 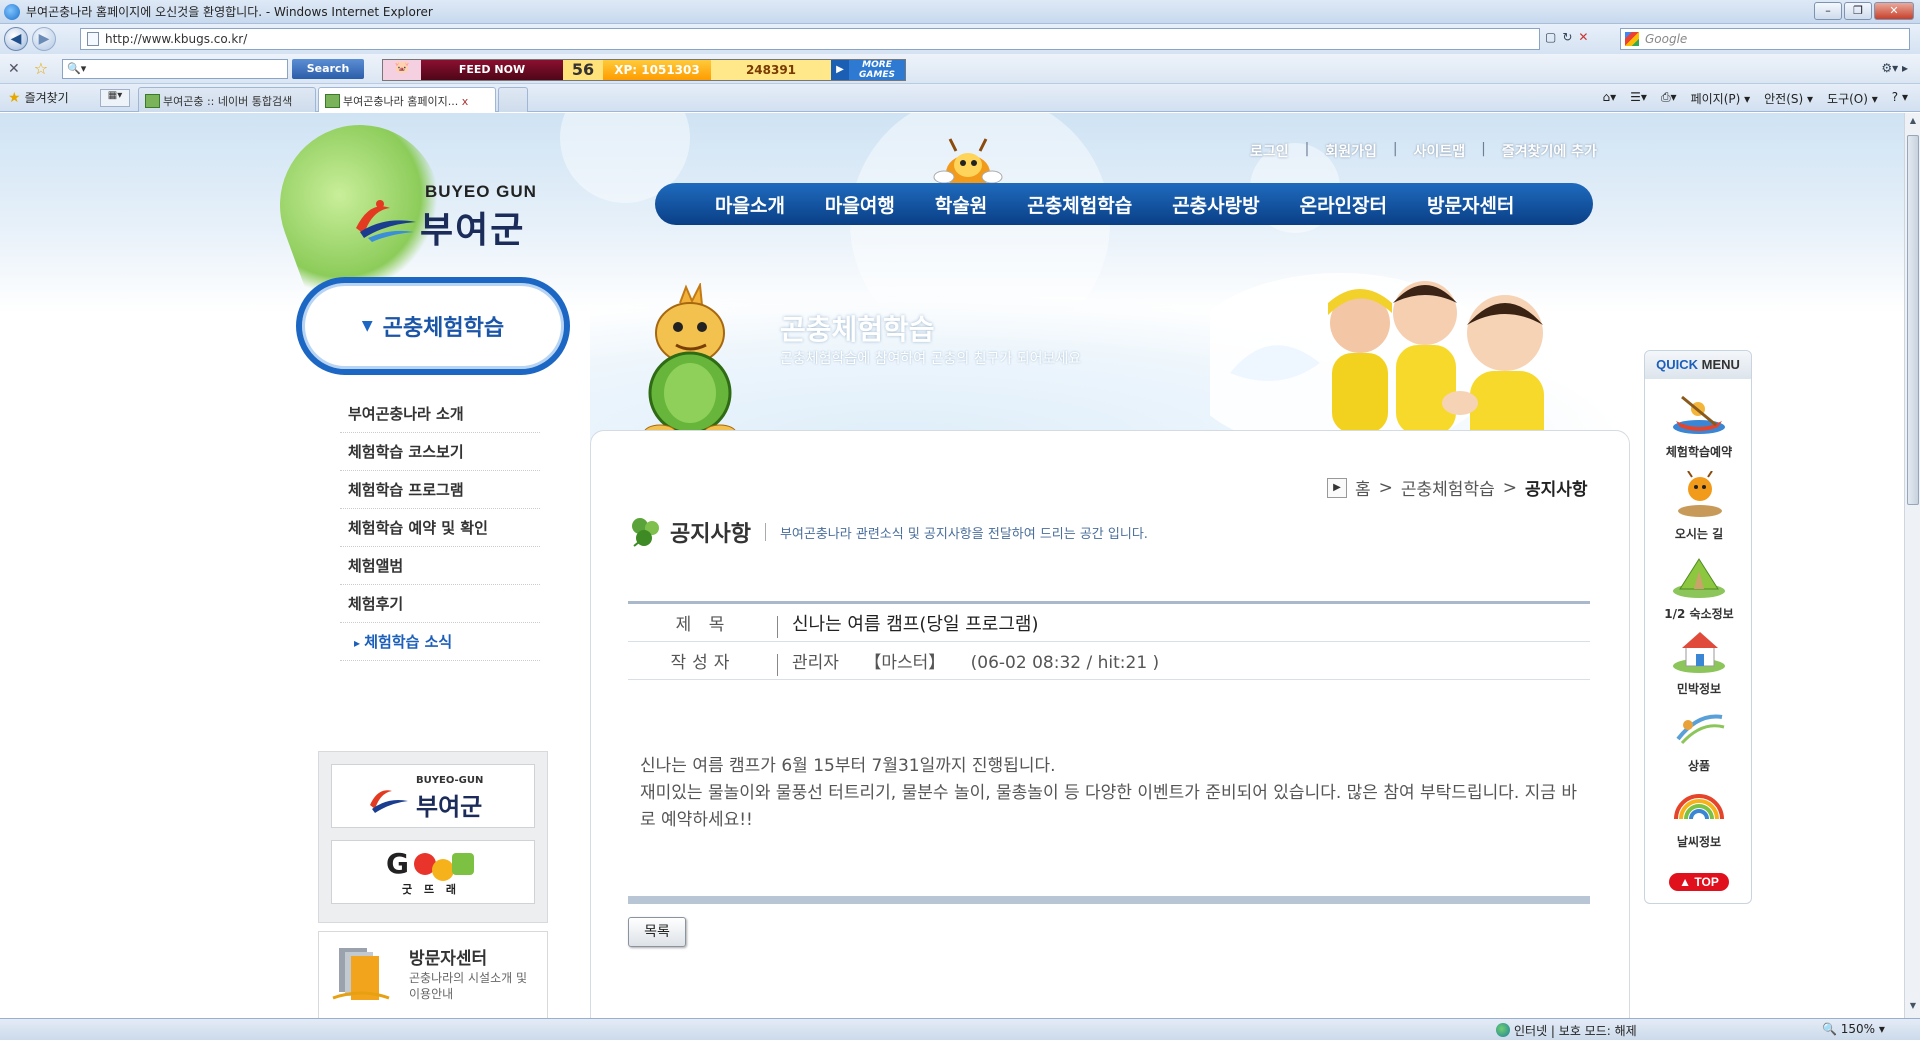 What do you see at coordinates (1215, 204) in the screenshot?
I see `nav-insect-community: 곤충사랑방` at bounding box center [1215, 204].